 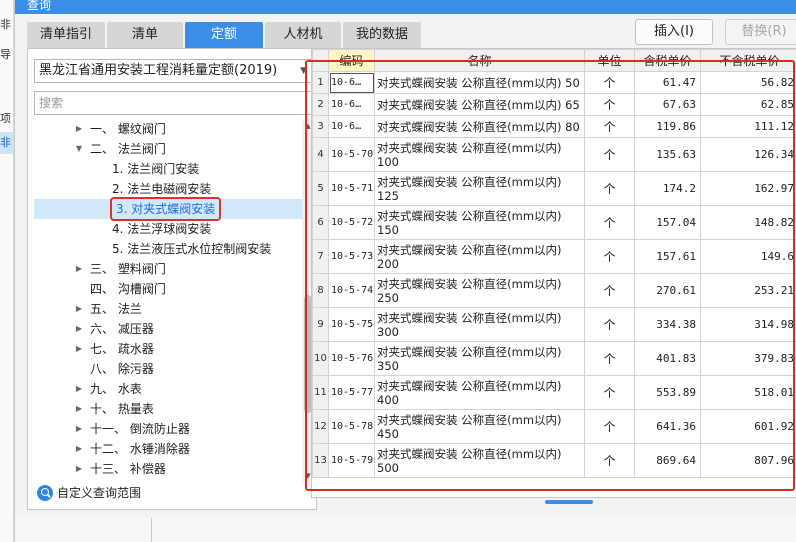 What do you see at coordinates (168, 229) in the screenshot?
I see `tree-item: 4. 法兰浮球阀安装` at bounding box center [168, 229].